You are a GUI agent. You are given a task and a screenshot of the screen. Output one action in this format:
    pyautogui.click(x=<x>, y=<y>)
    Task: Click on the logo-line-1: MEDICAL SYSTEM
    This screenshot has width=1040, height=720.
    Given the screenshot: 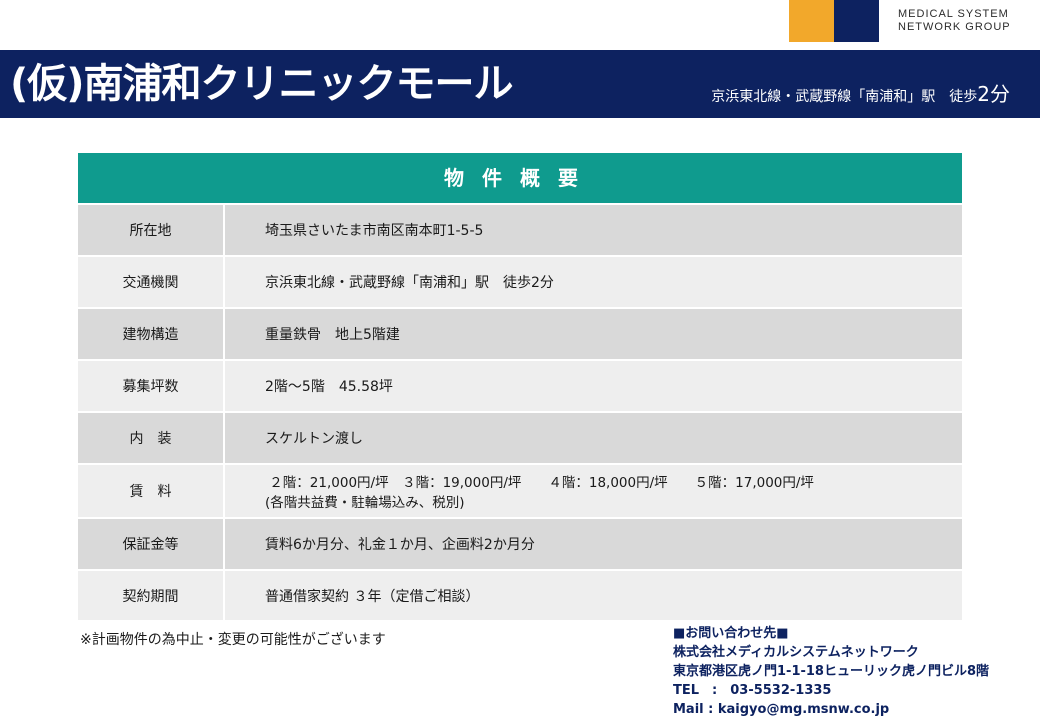 What is the action you would take?
    pyautogui.click(x=953, y=14)
    